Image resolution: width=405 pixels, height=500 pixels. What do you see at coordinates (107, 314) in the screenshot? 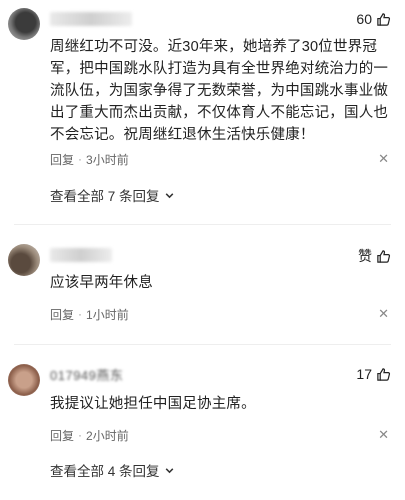
I see `timestamp: 1小时前` at bounding box center [107, 314].